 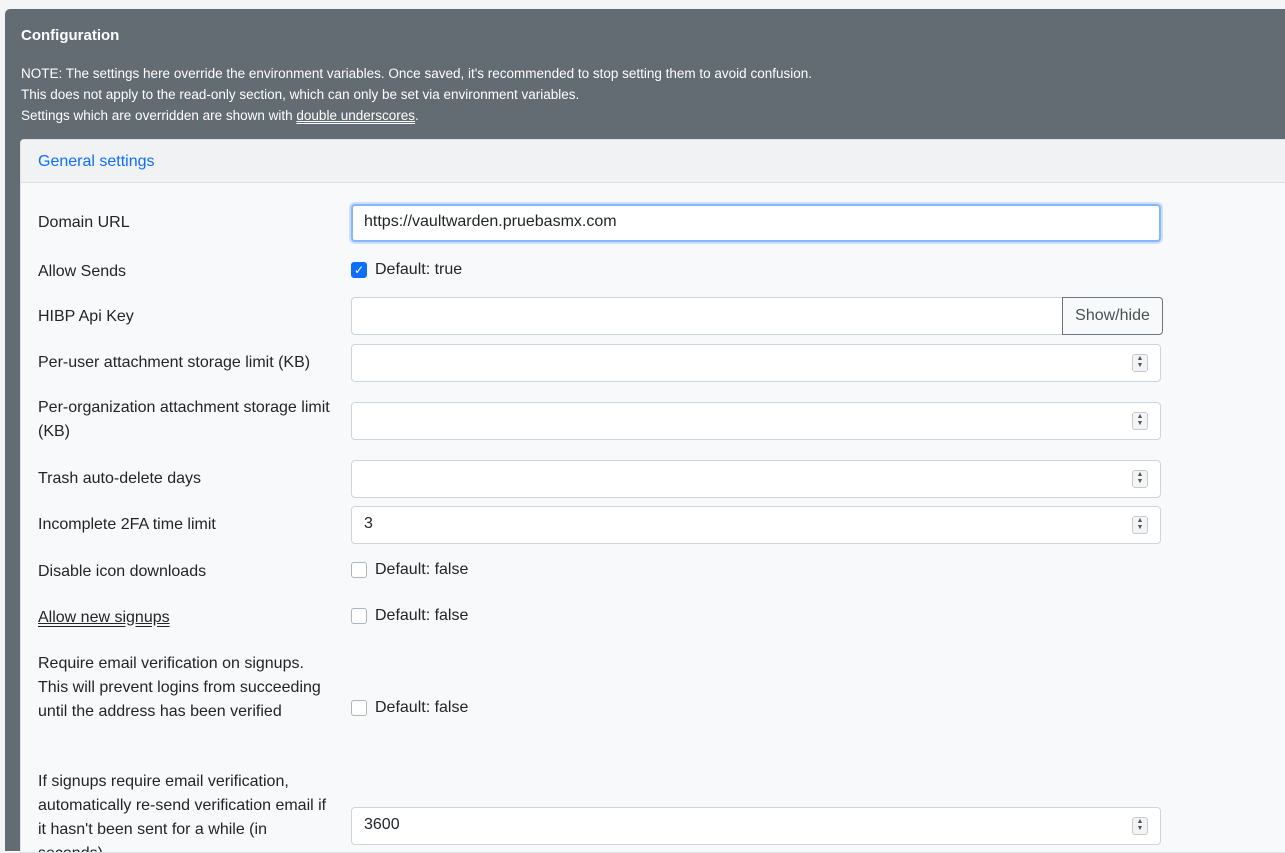 I want to click on allow-new-signups-checkbox, so click(x=359, y=616).